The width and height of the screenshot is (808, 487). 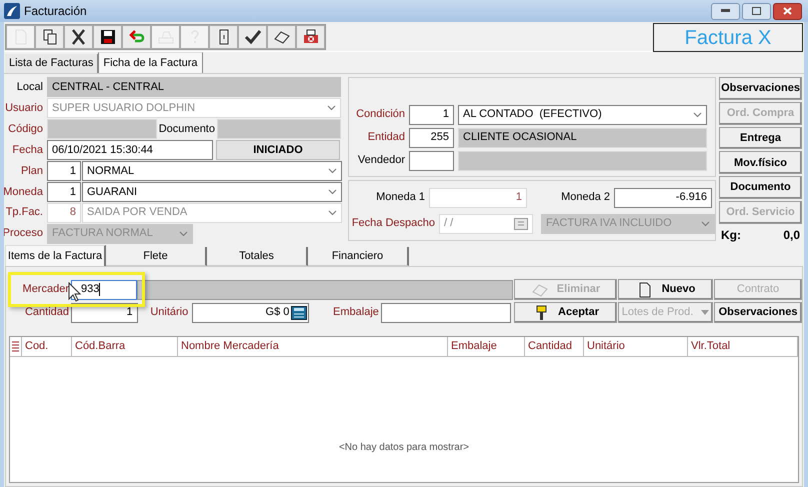 I want to click on field-label: Condición, so click(x=380, y=114).